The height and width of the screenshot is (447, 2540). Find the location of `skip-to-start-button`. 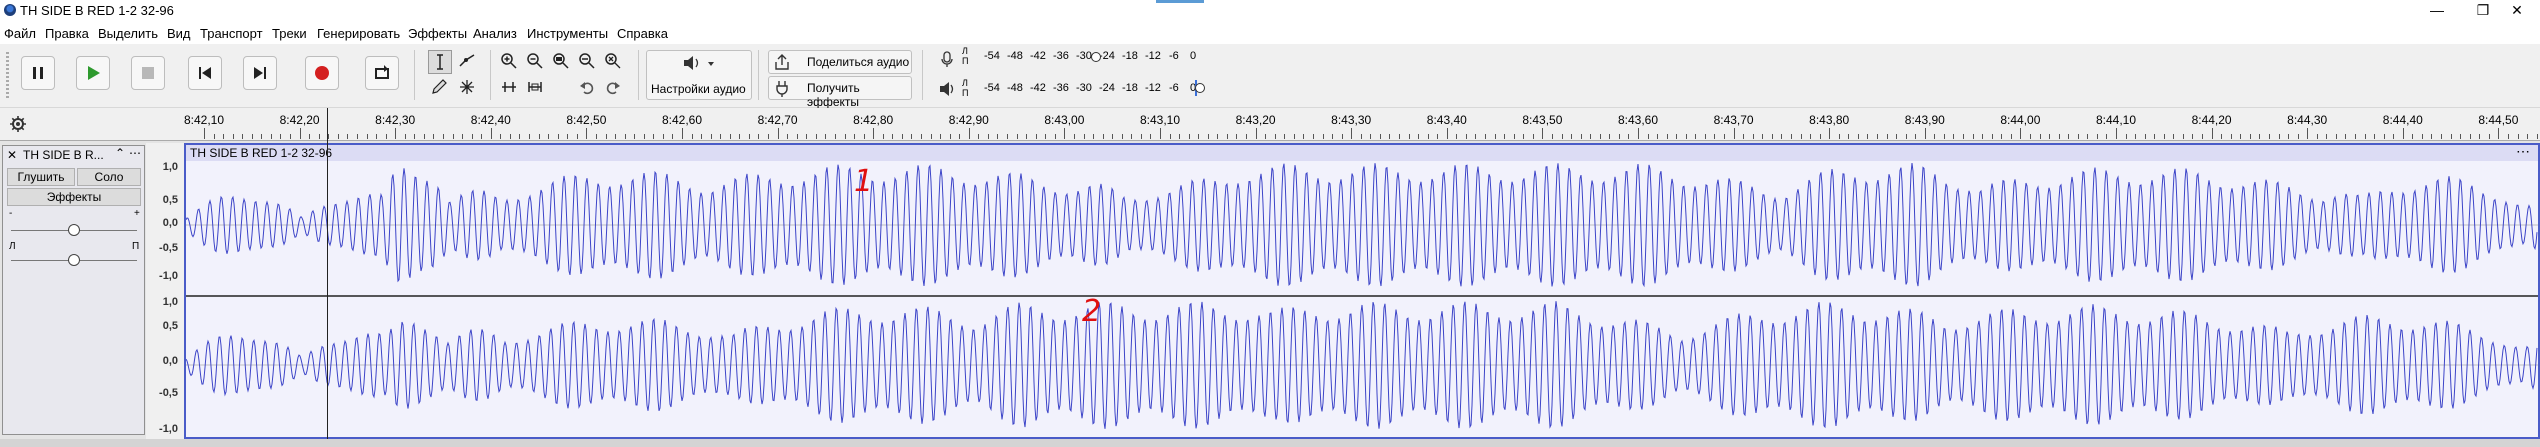

skip-to-start-button is located at coordinates (205, 73).